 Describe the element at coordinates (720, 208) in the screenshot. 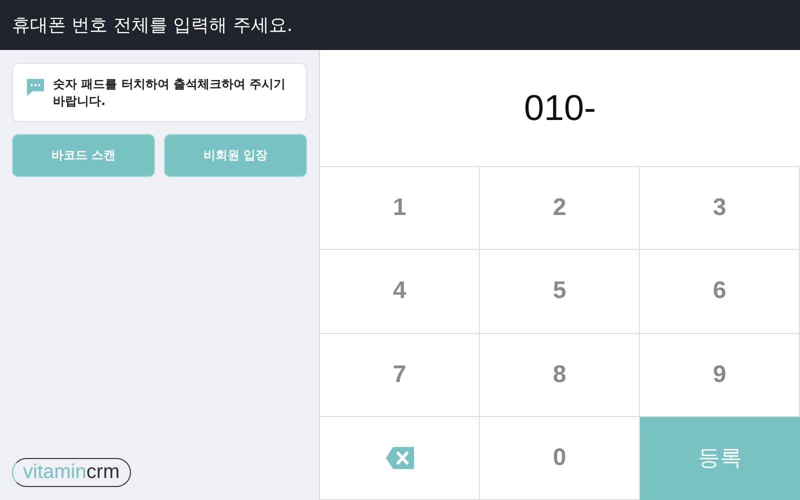

I see `digit-key: 3` at that location.